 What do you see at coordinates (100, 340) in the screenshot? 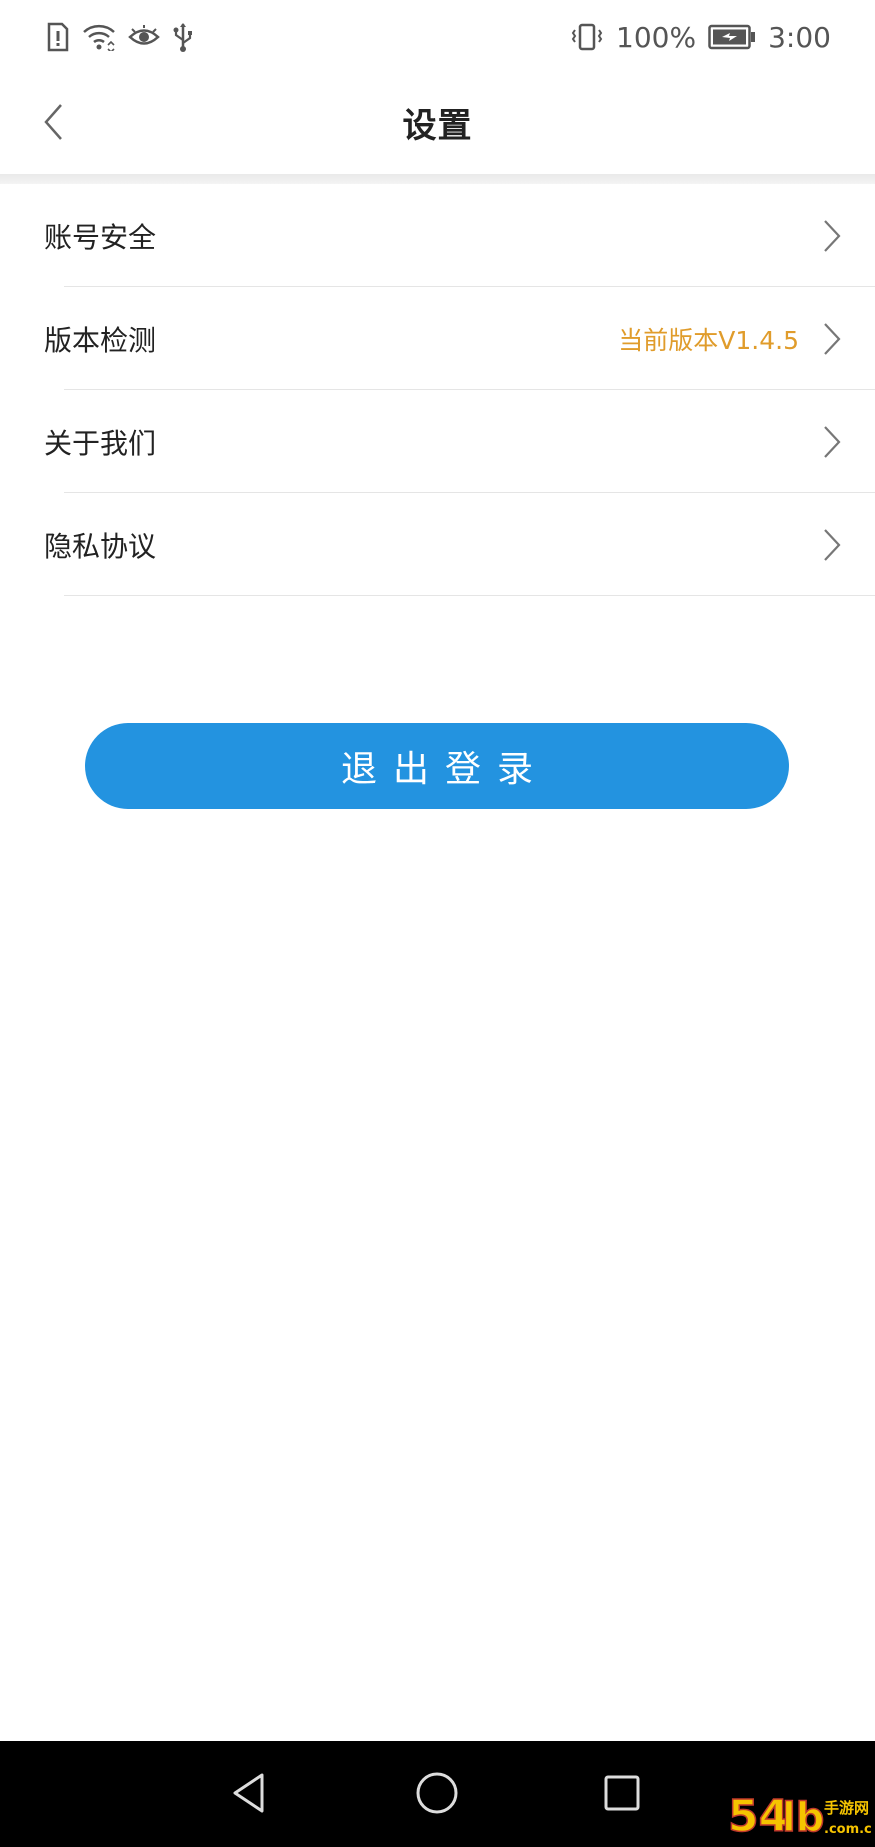
I see `settings-item-label: 版本检测` at bounding box center [100, 340].